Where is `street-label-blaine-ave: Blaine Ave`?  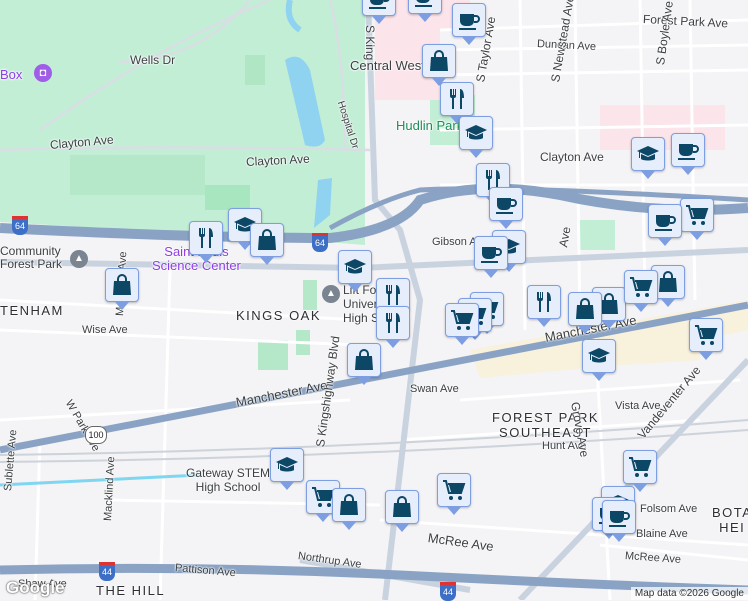 street-label-blaine-ave: Blaine Ave is located at coordinates (662, 534).